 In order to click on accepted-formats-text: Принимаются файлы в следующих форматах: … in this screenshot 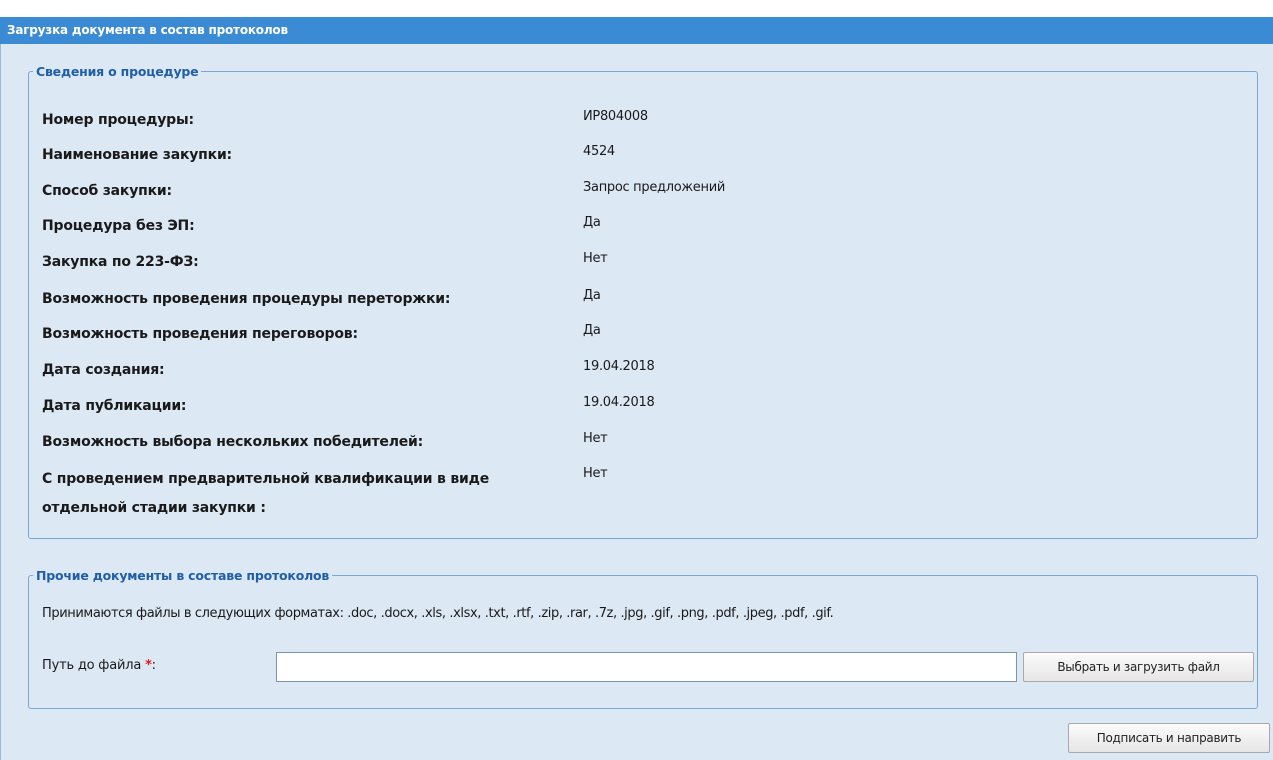, I will do `click(438, 613)`.